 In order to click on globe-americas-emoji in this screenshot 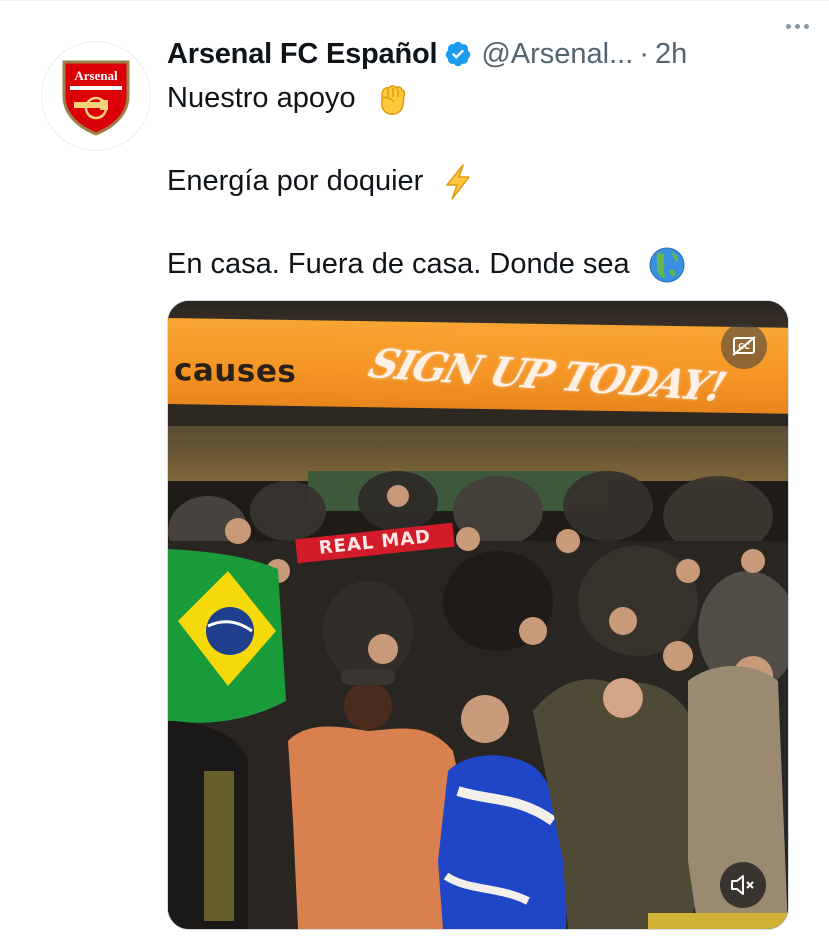, I will do `click(667, 265)`.